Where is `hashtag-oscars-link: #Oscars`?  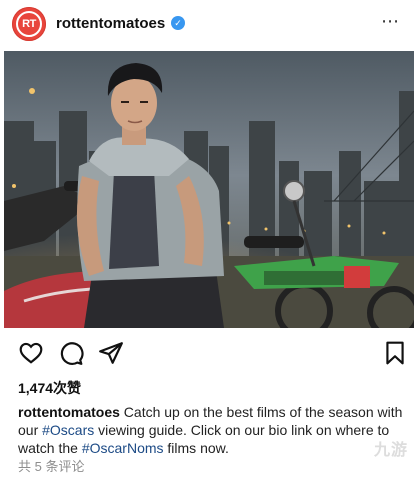 hashtag-oscars-link: #Oscars is located at coordinates (68, 430).